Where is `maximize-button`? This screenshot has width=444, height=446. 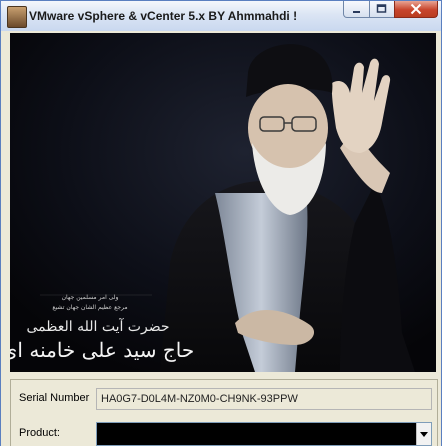
maximize-button is located at coordinates (382, 9).